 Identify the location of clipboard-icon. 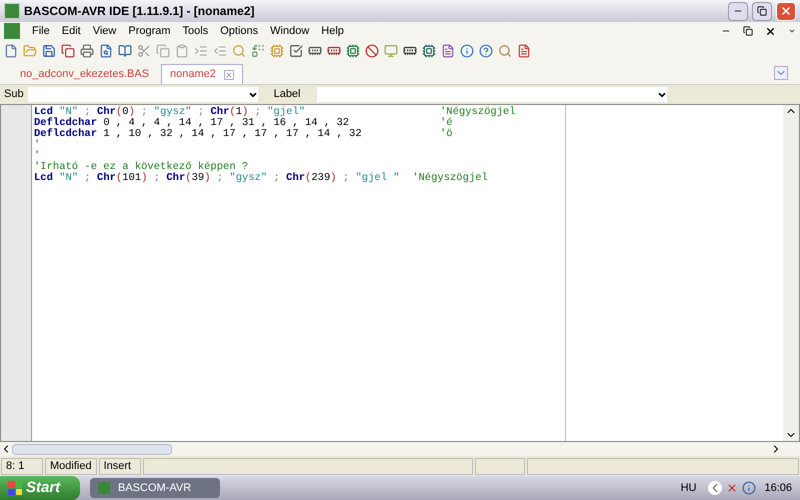
(182, 51).